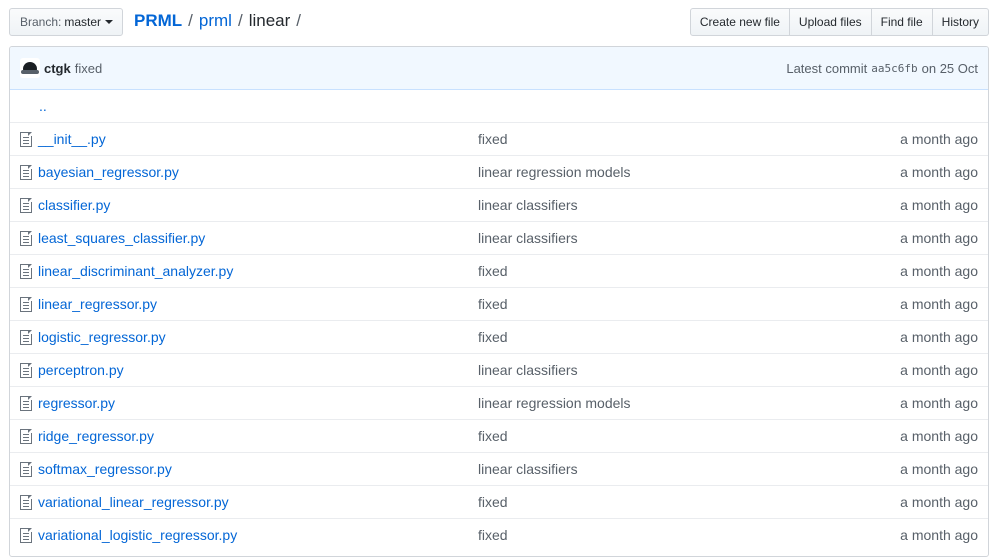 The width and height of the screenshot is (994, 560). Describe the element at coordinates (96, 436) in the screenshot. I see `file-name-link: ridge_regressor.py` at that location.